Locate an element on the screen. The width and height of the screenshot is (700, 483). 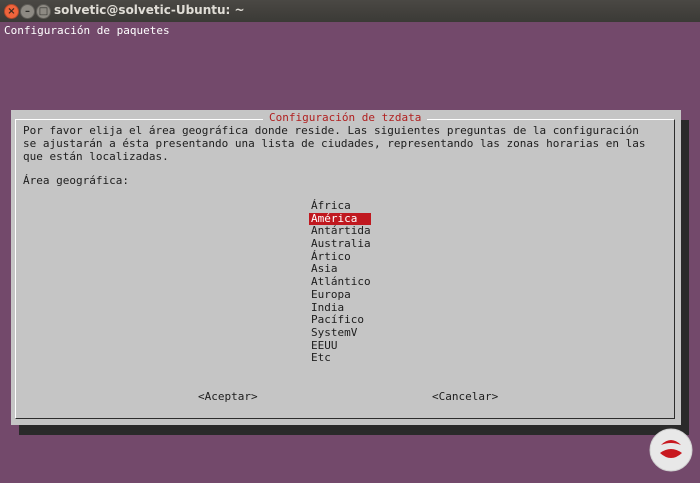
accept-button: <Aceptar> is located at coordinates (228, 396).